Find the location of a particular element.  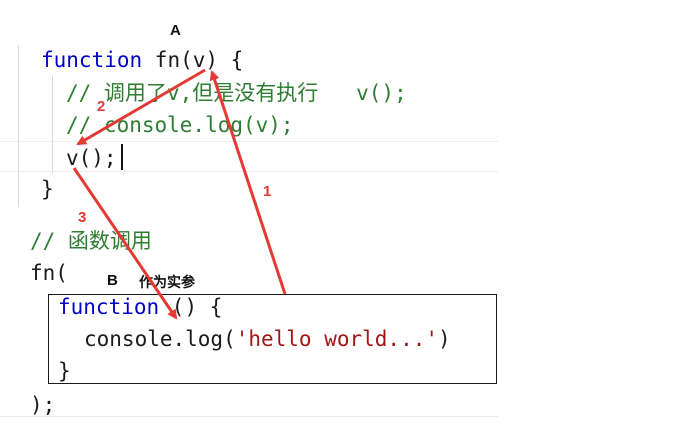

label-b-note: 作为实参 is located at coordinates (167, 282).